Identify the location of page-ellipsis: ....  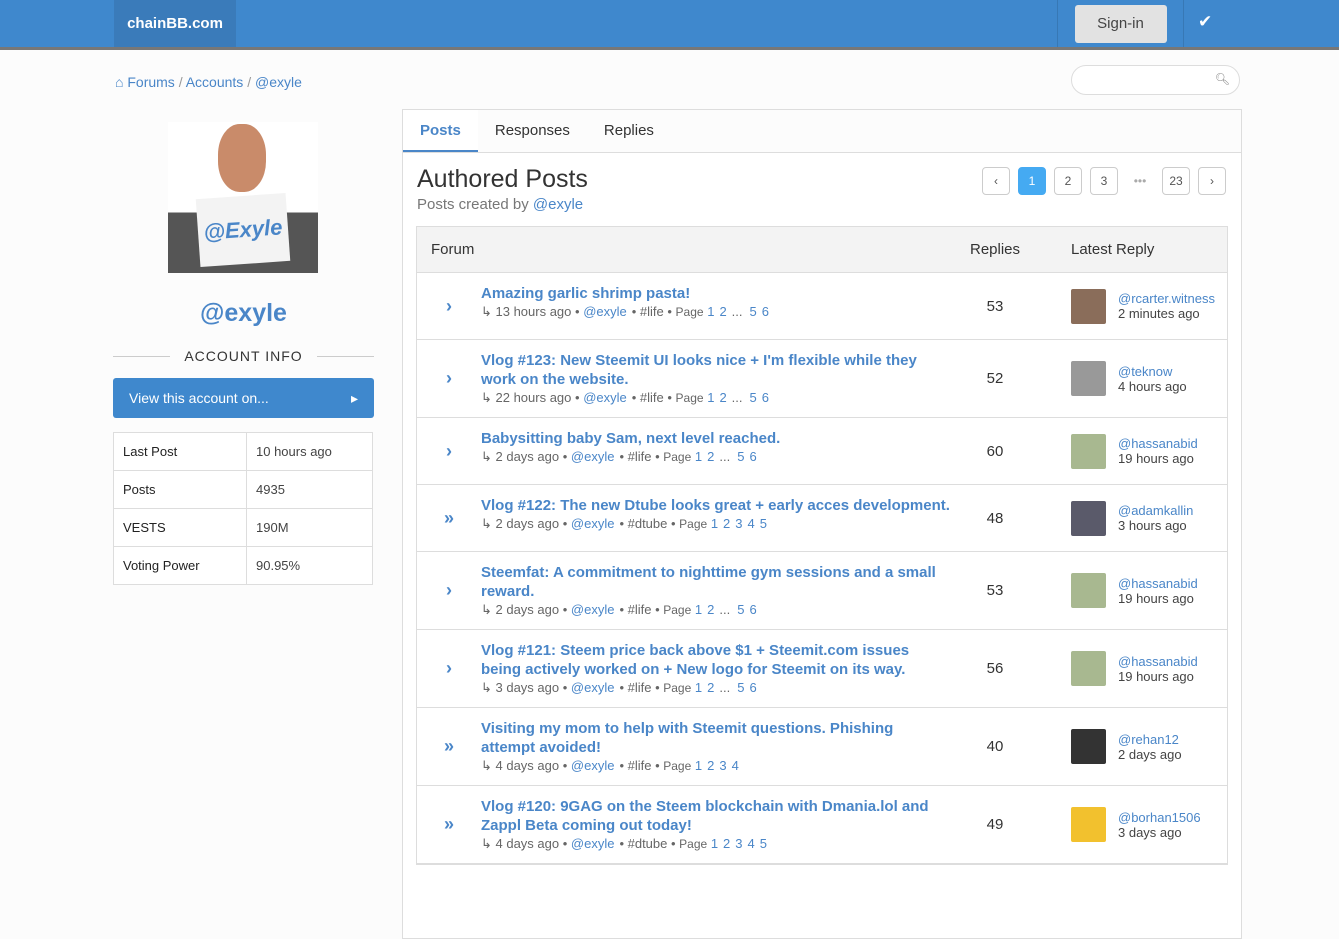
(737, 311).